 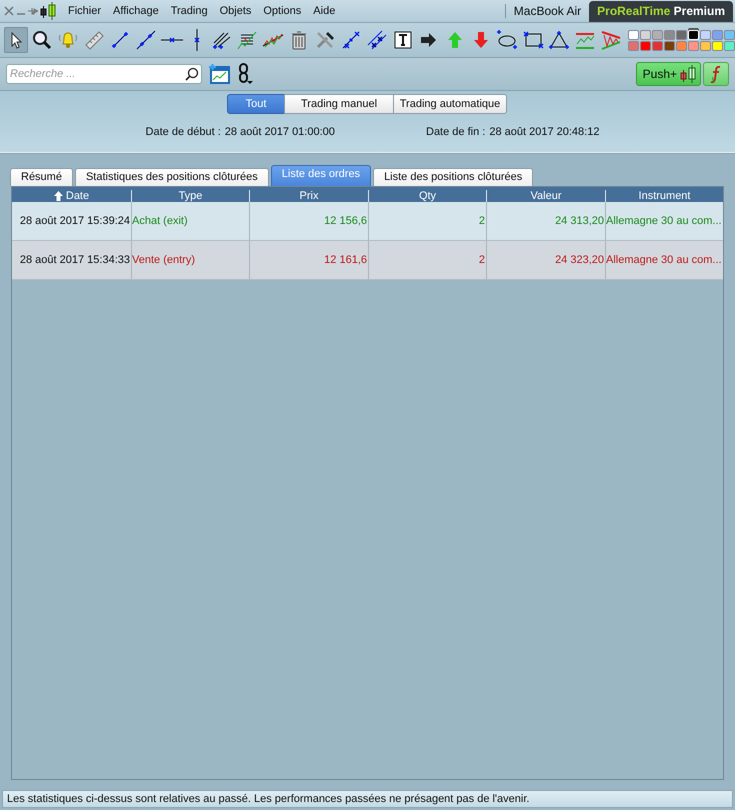 I want to click on menu-item: Options, so click(x=282, y=11).